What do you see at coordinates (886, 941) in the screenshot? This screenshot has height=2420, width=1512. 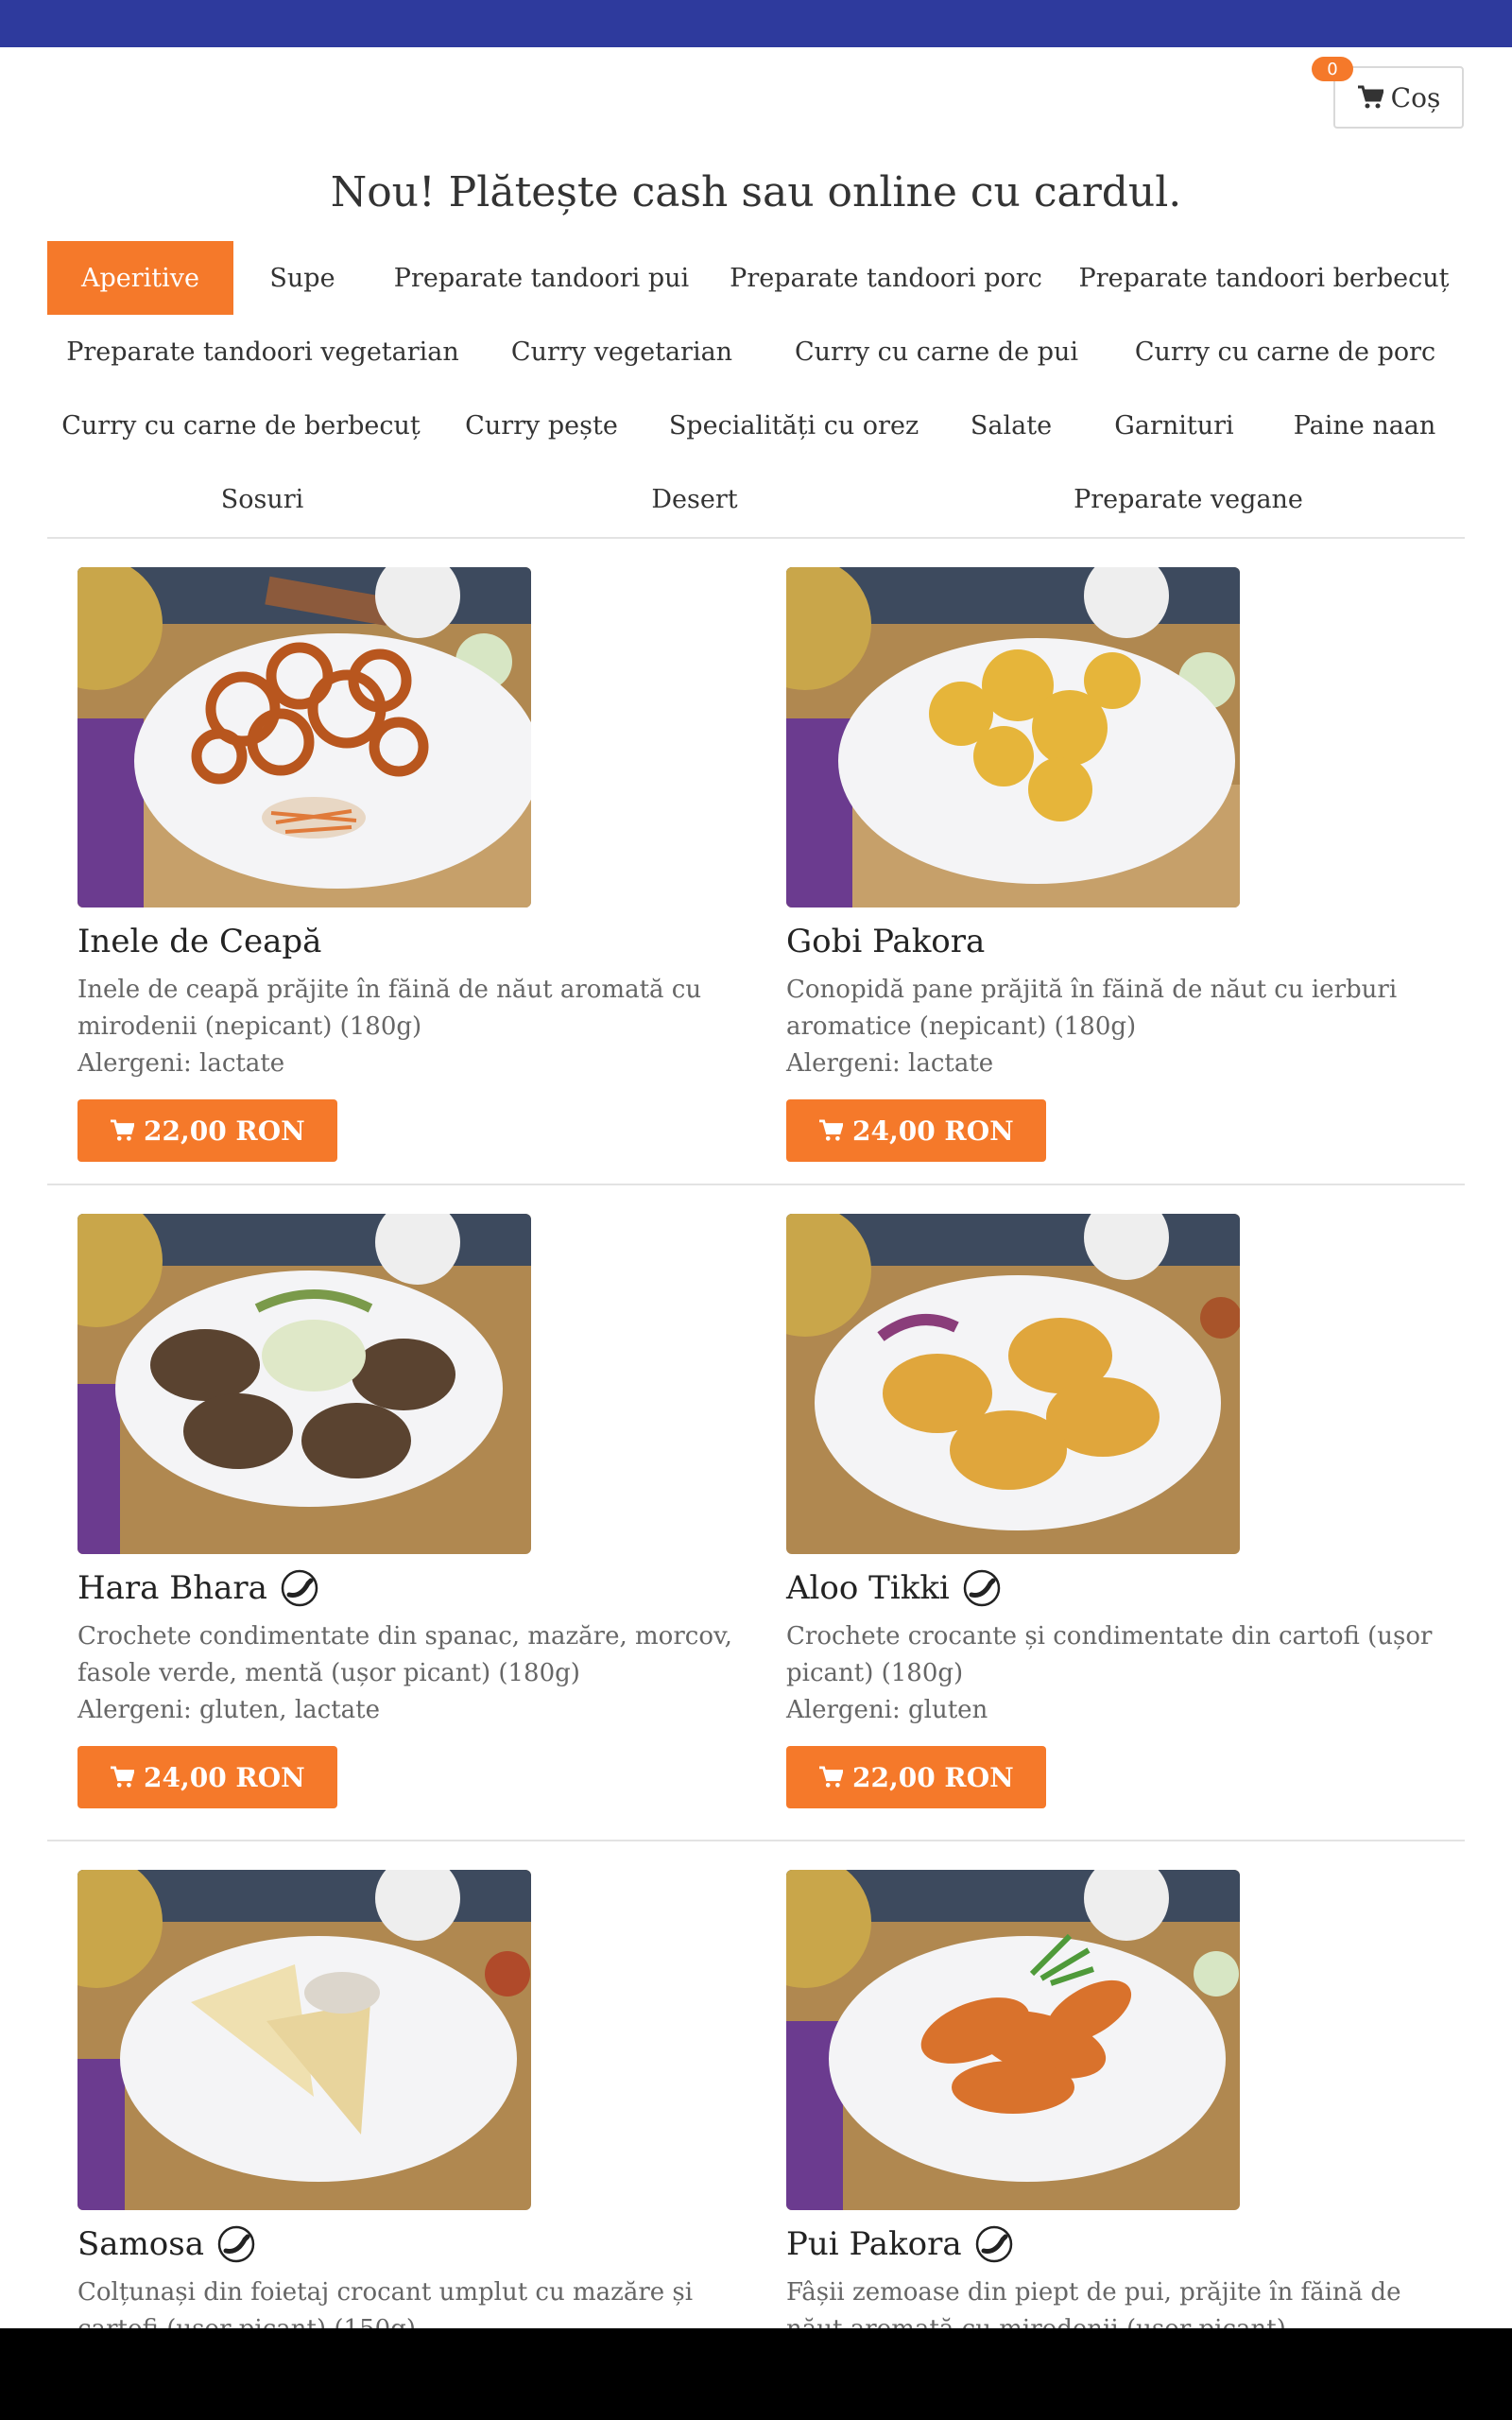 I see `item-name: Gobi Pakora` at bounding box center [886, 941].